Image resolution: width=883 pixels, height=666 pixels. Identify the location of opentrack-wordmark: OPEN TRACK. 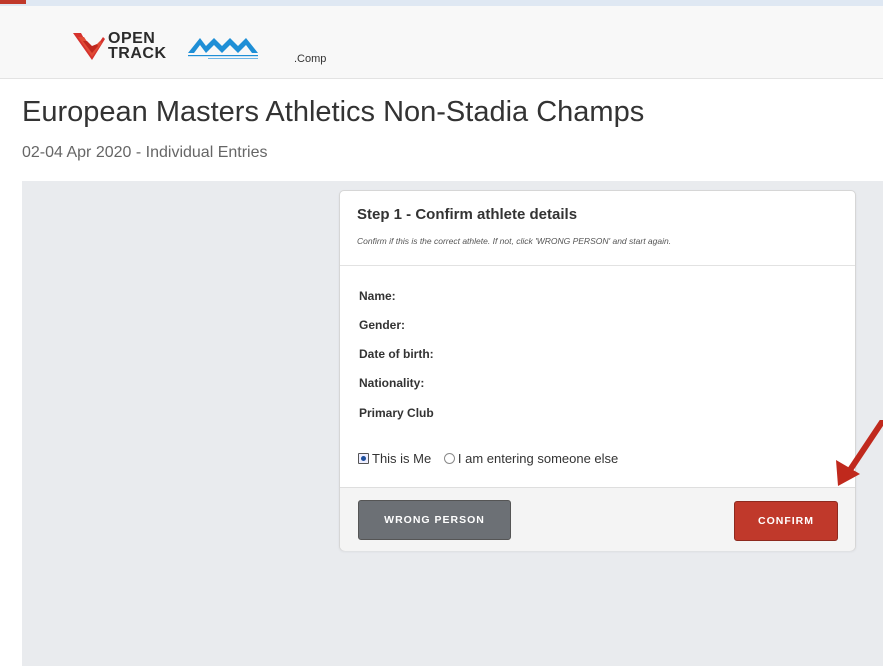
(137, 46).